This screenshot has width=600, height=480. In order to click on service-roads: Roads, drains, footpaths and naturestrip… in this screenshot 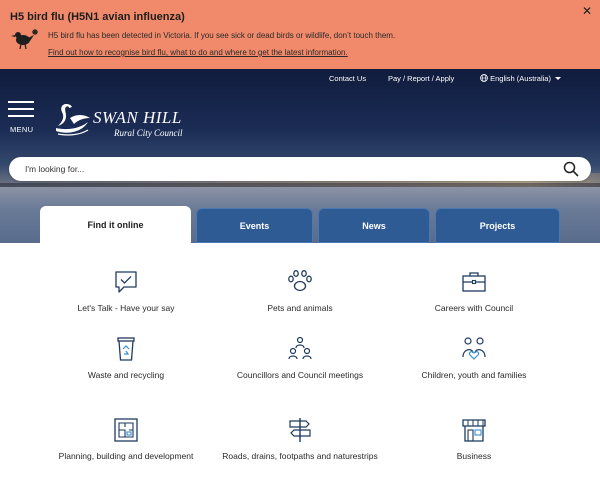, I will do `click(300, 439)`.